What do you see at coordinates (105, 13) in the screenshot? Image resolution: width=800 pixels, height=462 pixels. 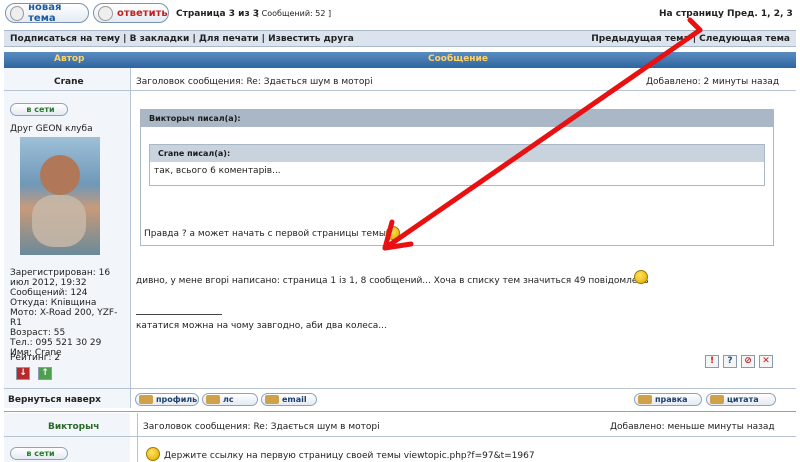 I see `reply-icon` at bounding box center [105, 13].